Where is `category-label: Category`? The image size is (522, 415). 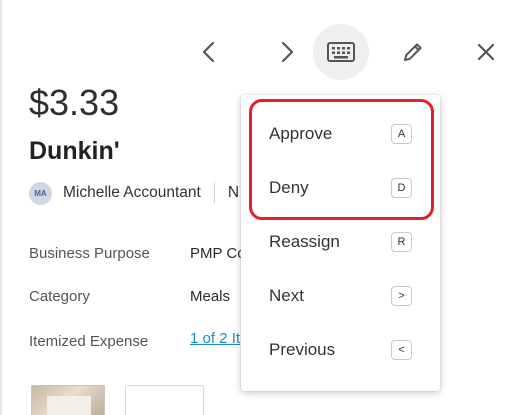
category-label: Category is located at coordinates (59, 296).